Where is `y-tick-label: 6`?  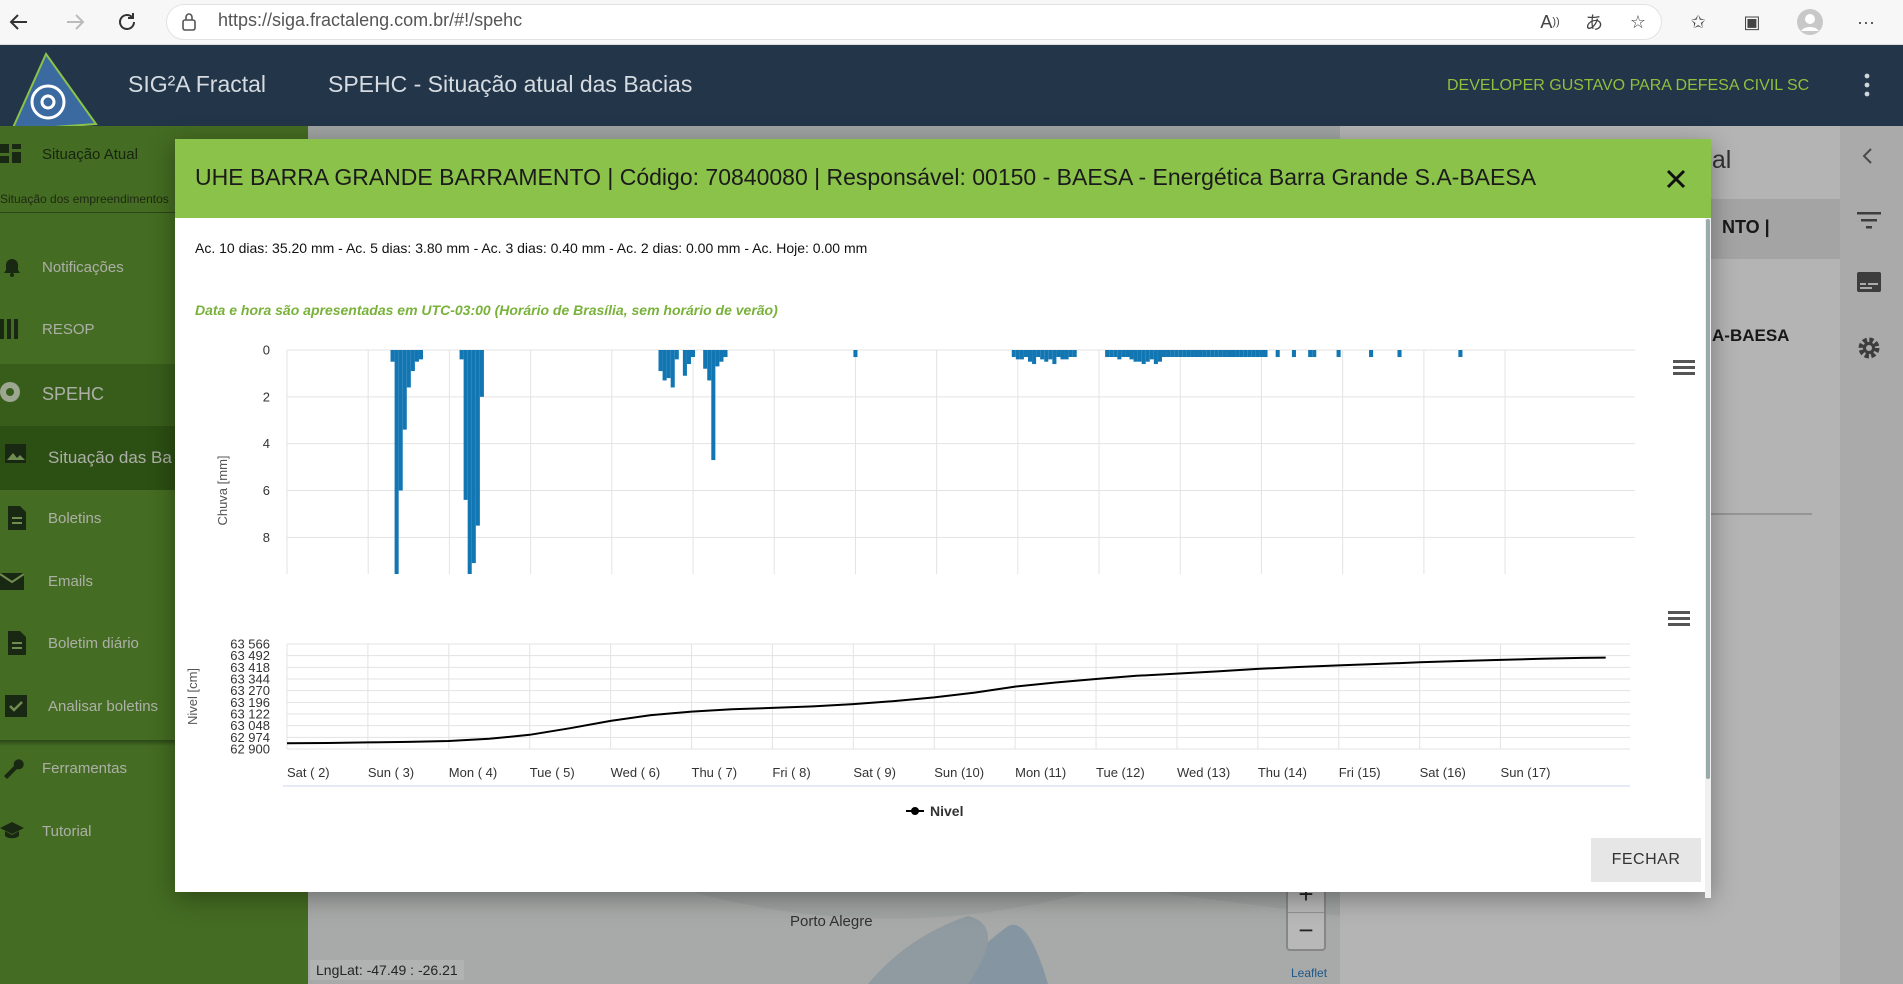 y-tick-label: 6 is located at coordinates (266, 490).